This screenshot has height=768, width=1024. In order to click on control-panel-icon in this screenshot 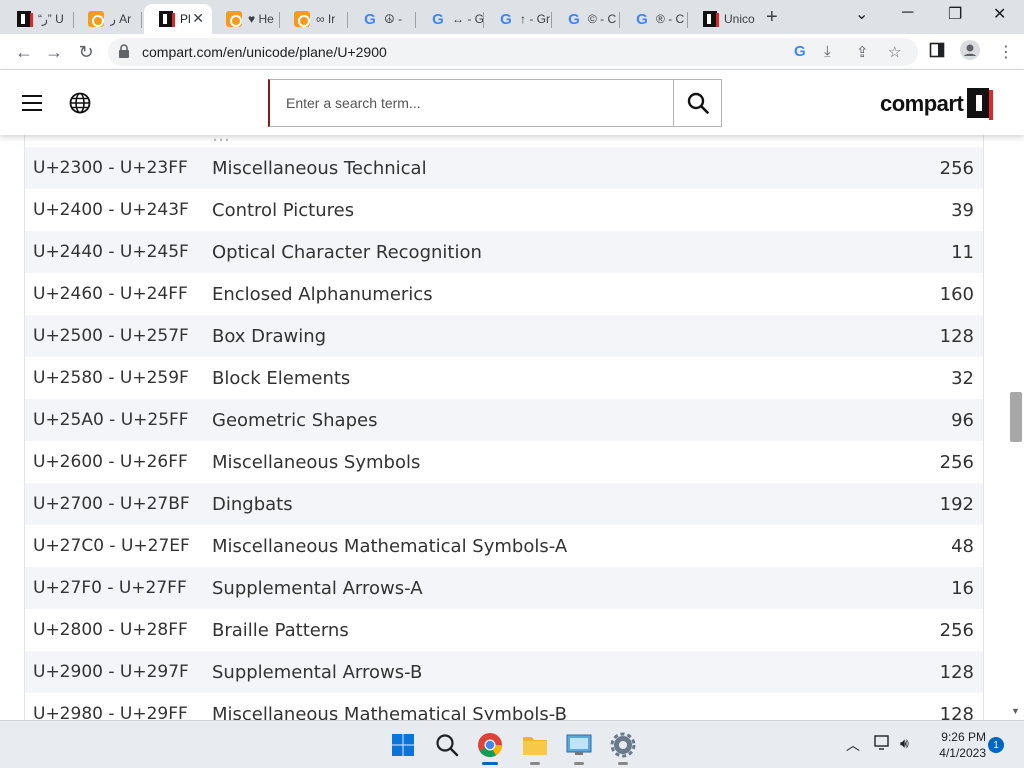, I will do `click(579, 748)`.